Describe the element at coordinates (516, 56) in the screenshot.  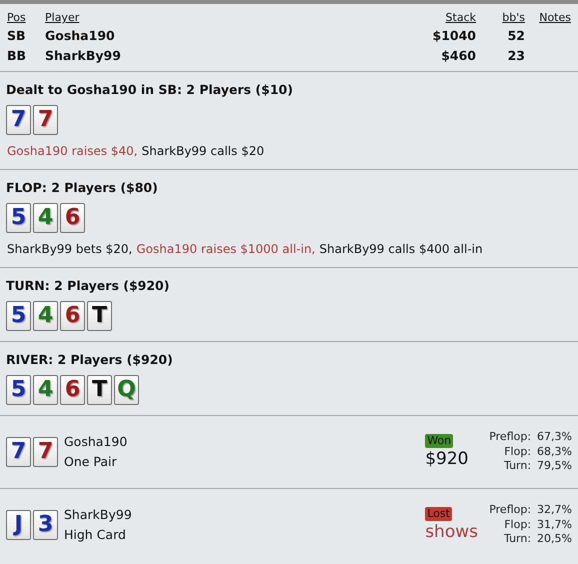
I see `bb-cell-text: 23` at that location.